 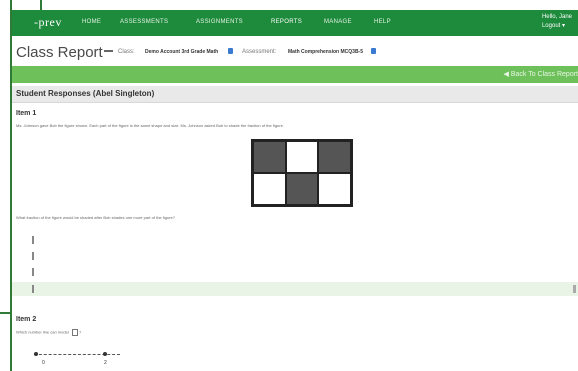 What do you see at coordinates (80, 332) in the screenshot?
I see `item-2-prompt-end: ?` at bounding box center [80, 332].